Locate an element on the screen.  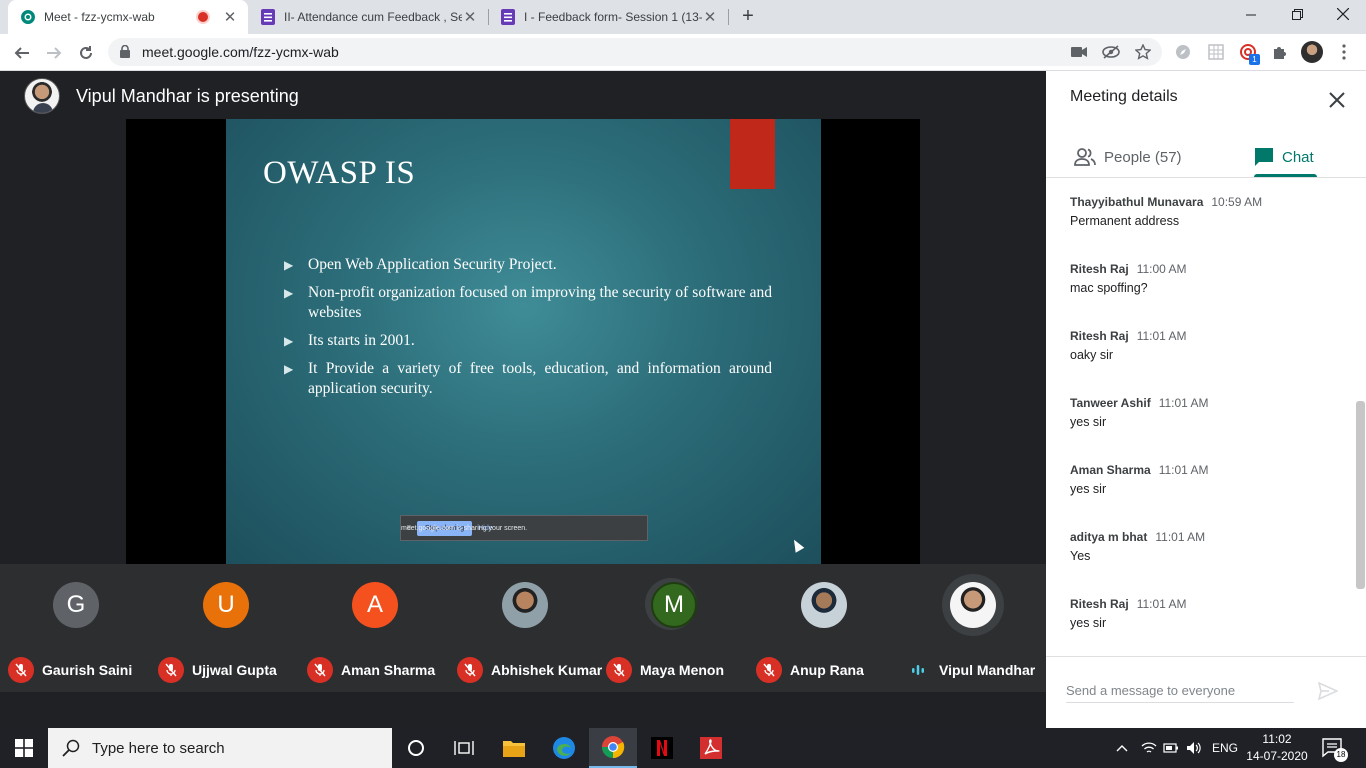
participant-tile: A Aman Sharma is located at coordinates (374, 629).